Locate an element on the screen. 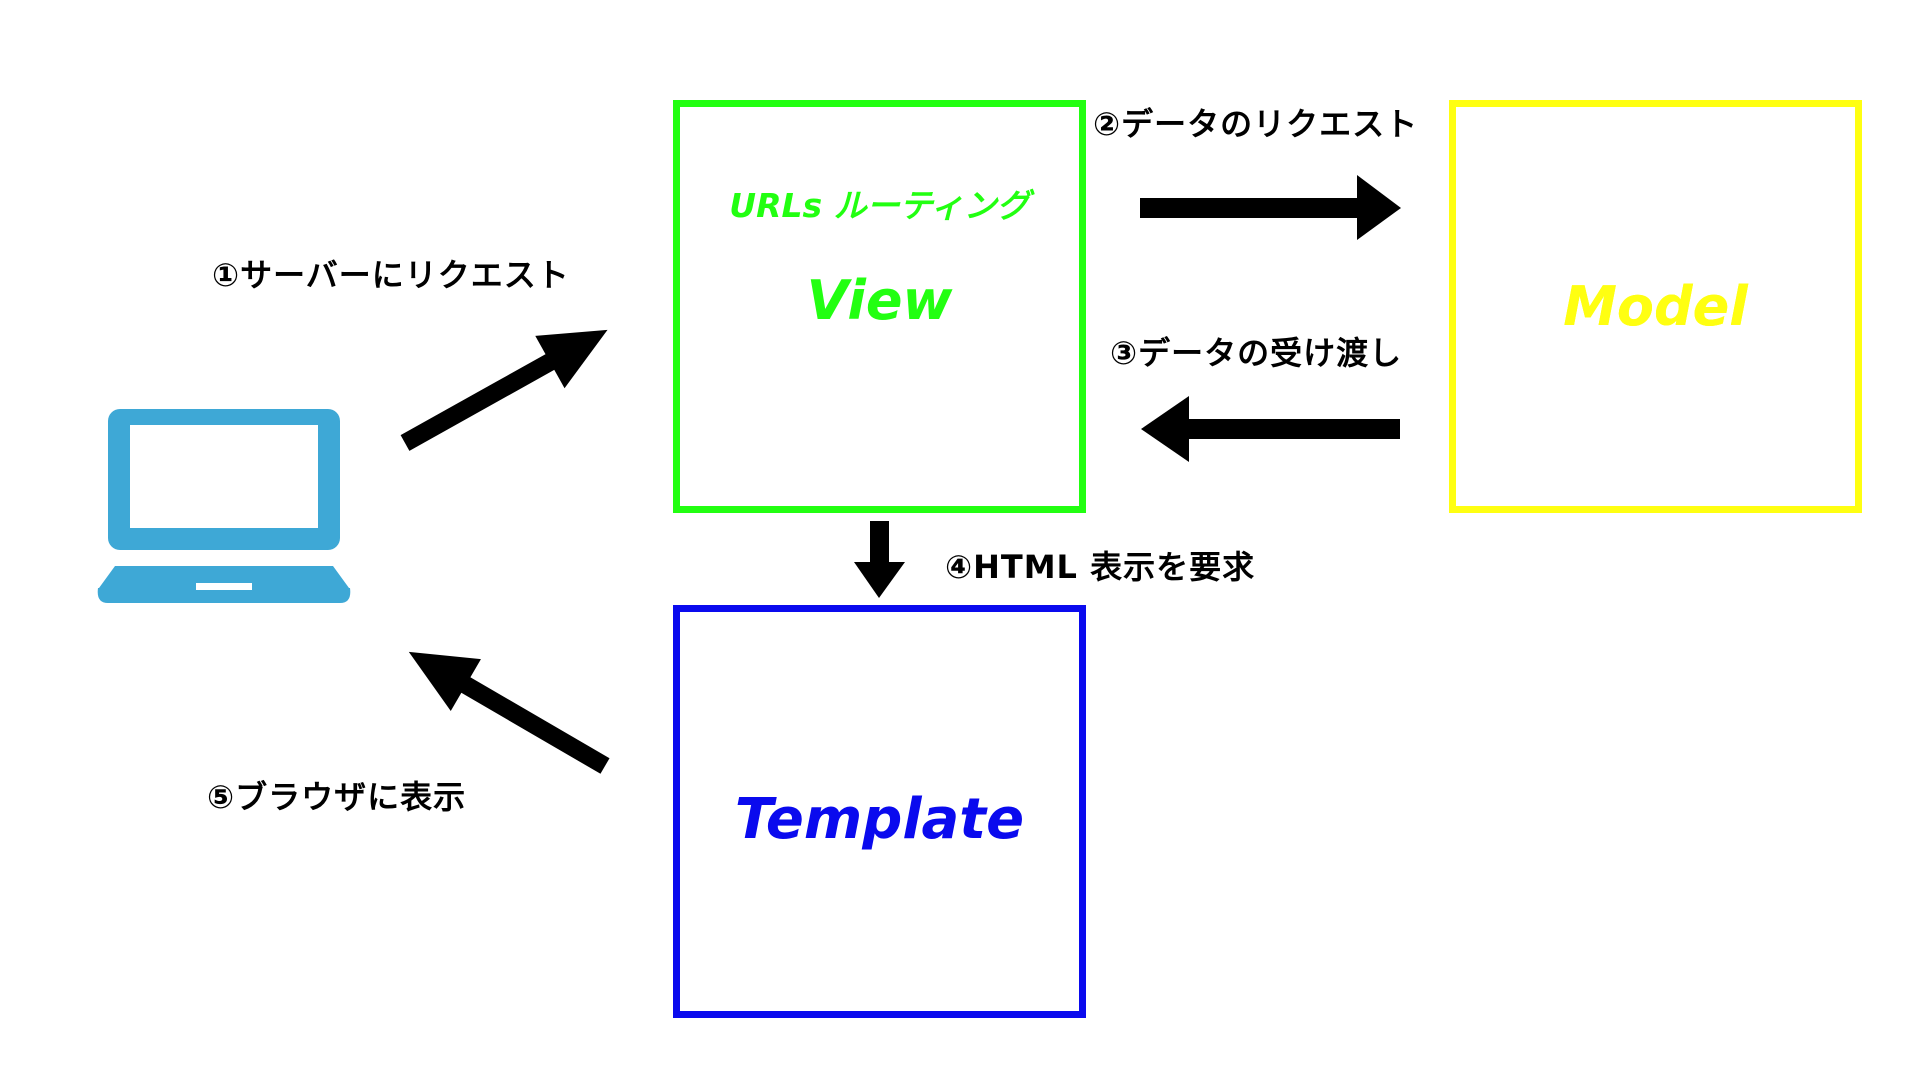 The image size is (1920, 1080). view-title: View is located at coordinates (879, 300).